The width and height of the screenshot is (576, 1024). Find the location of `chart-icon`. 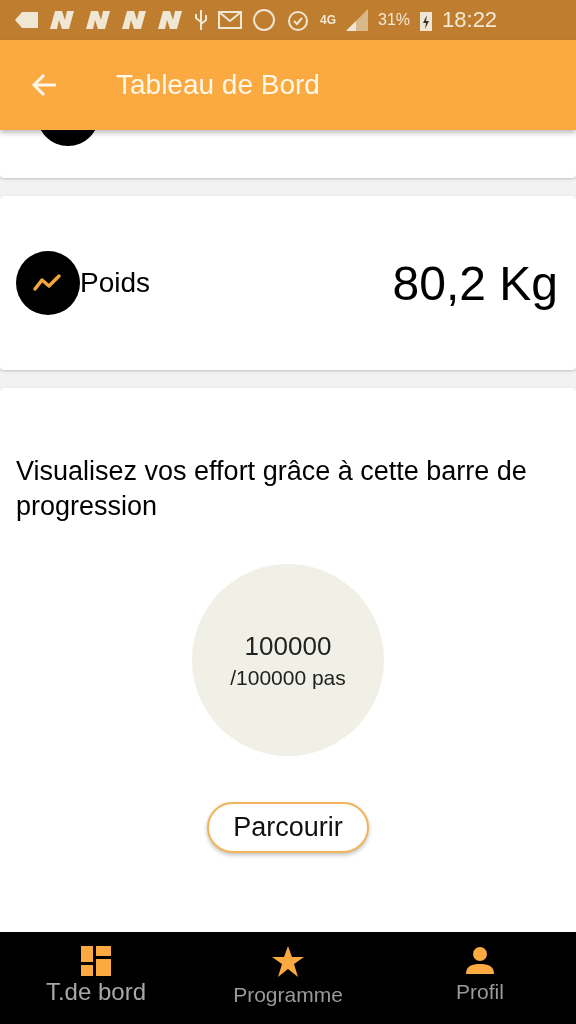

chart-icon is located at coordinates (48, 283).